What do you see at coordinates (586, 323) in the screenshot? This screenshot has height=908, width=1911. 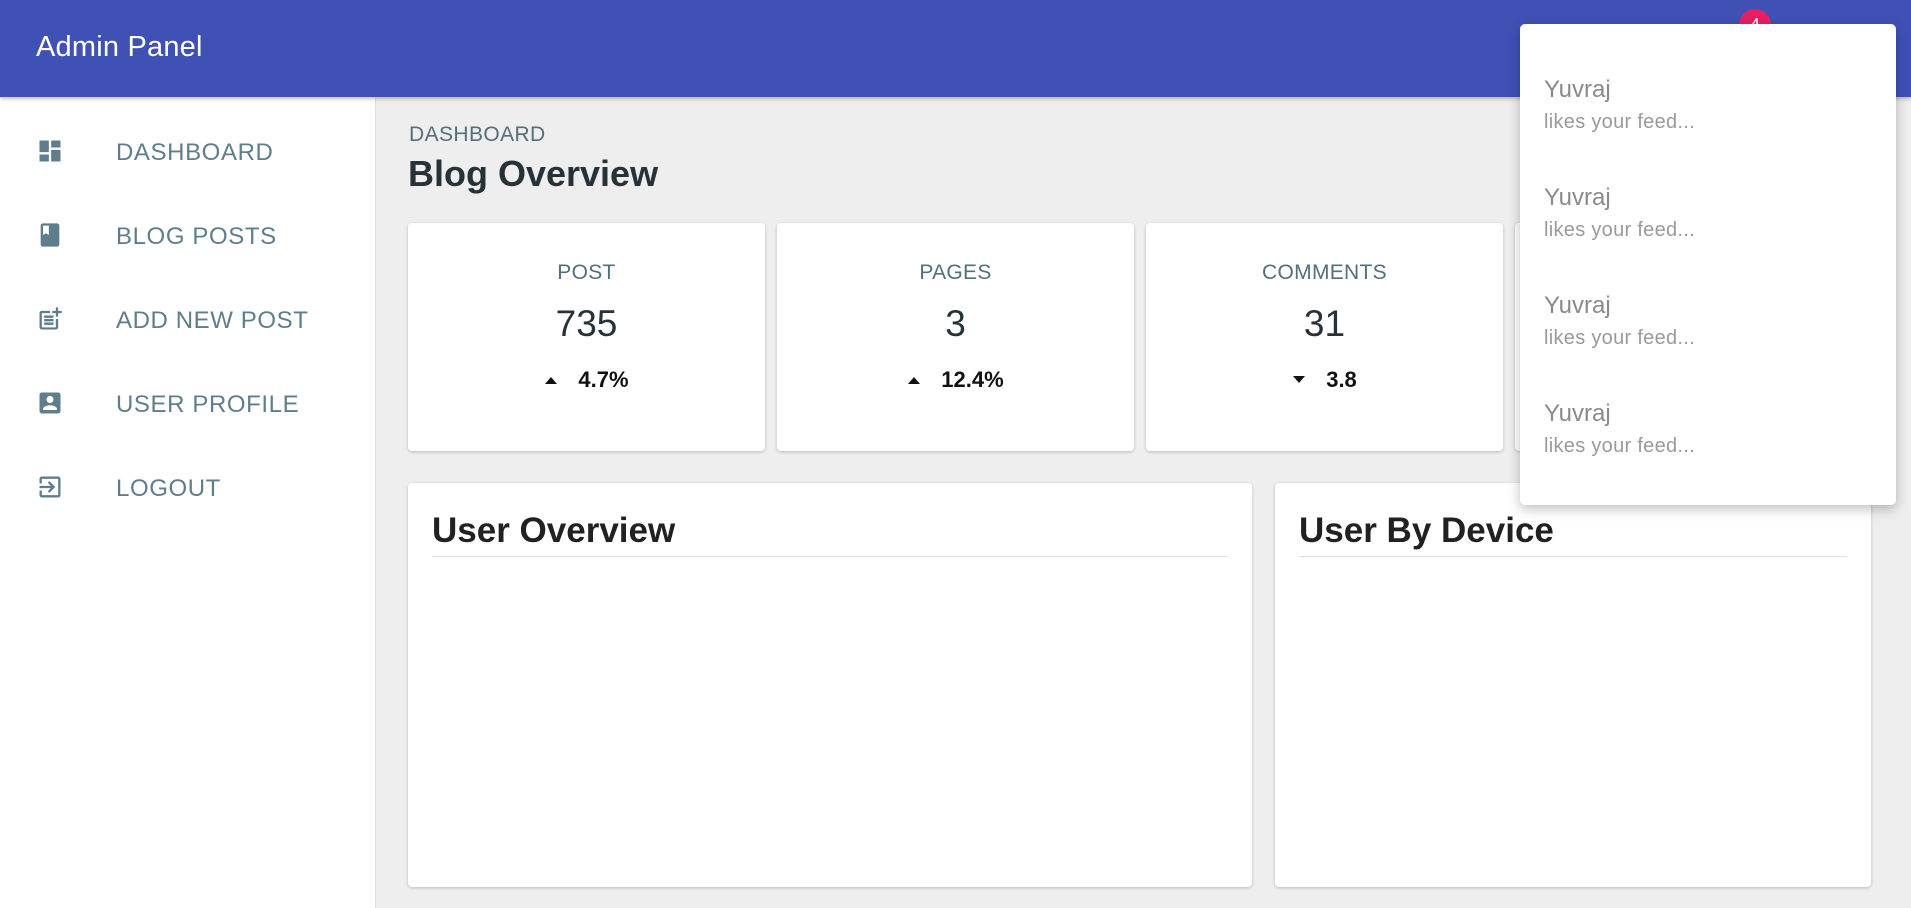 I see `stat-value: 735` at bounding box center [586, 323].